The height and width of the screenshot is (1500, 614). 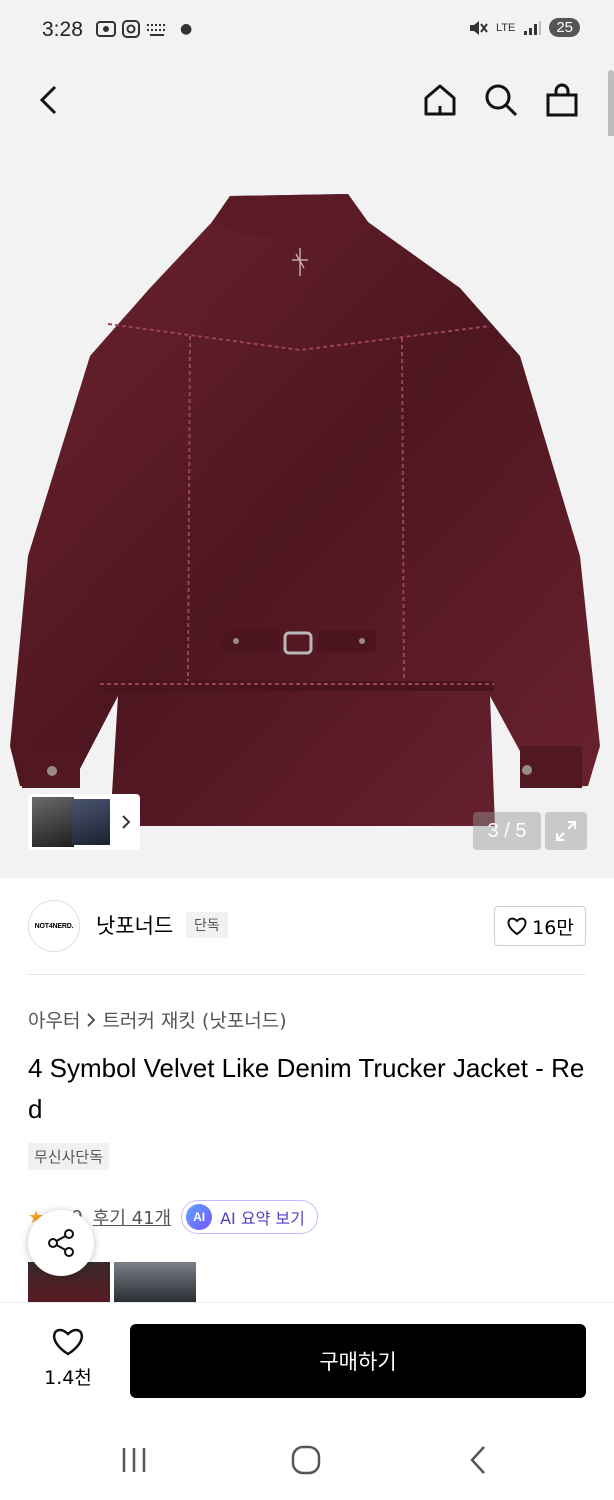 I want to click on ai-icon: AI, so click(x=199, y=1217).